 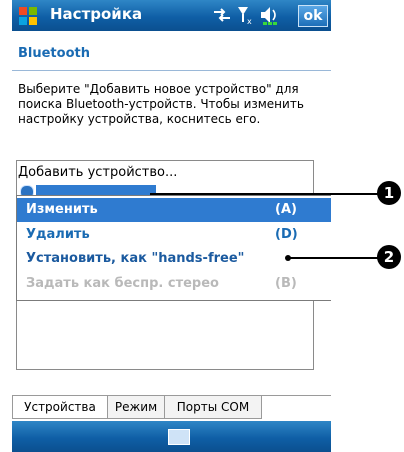 What do you see at coordinates (286, 209) in the screenshot?
I see `menu-item-shortcut: (A)` at bounding box center [286, 209].